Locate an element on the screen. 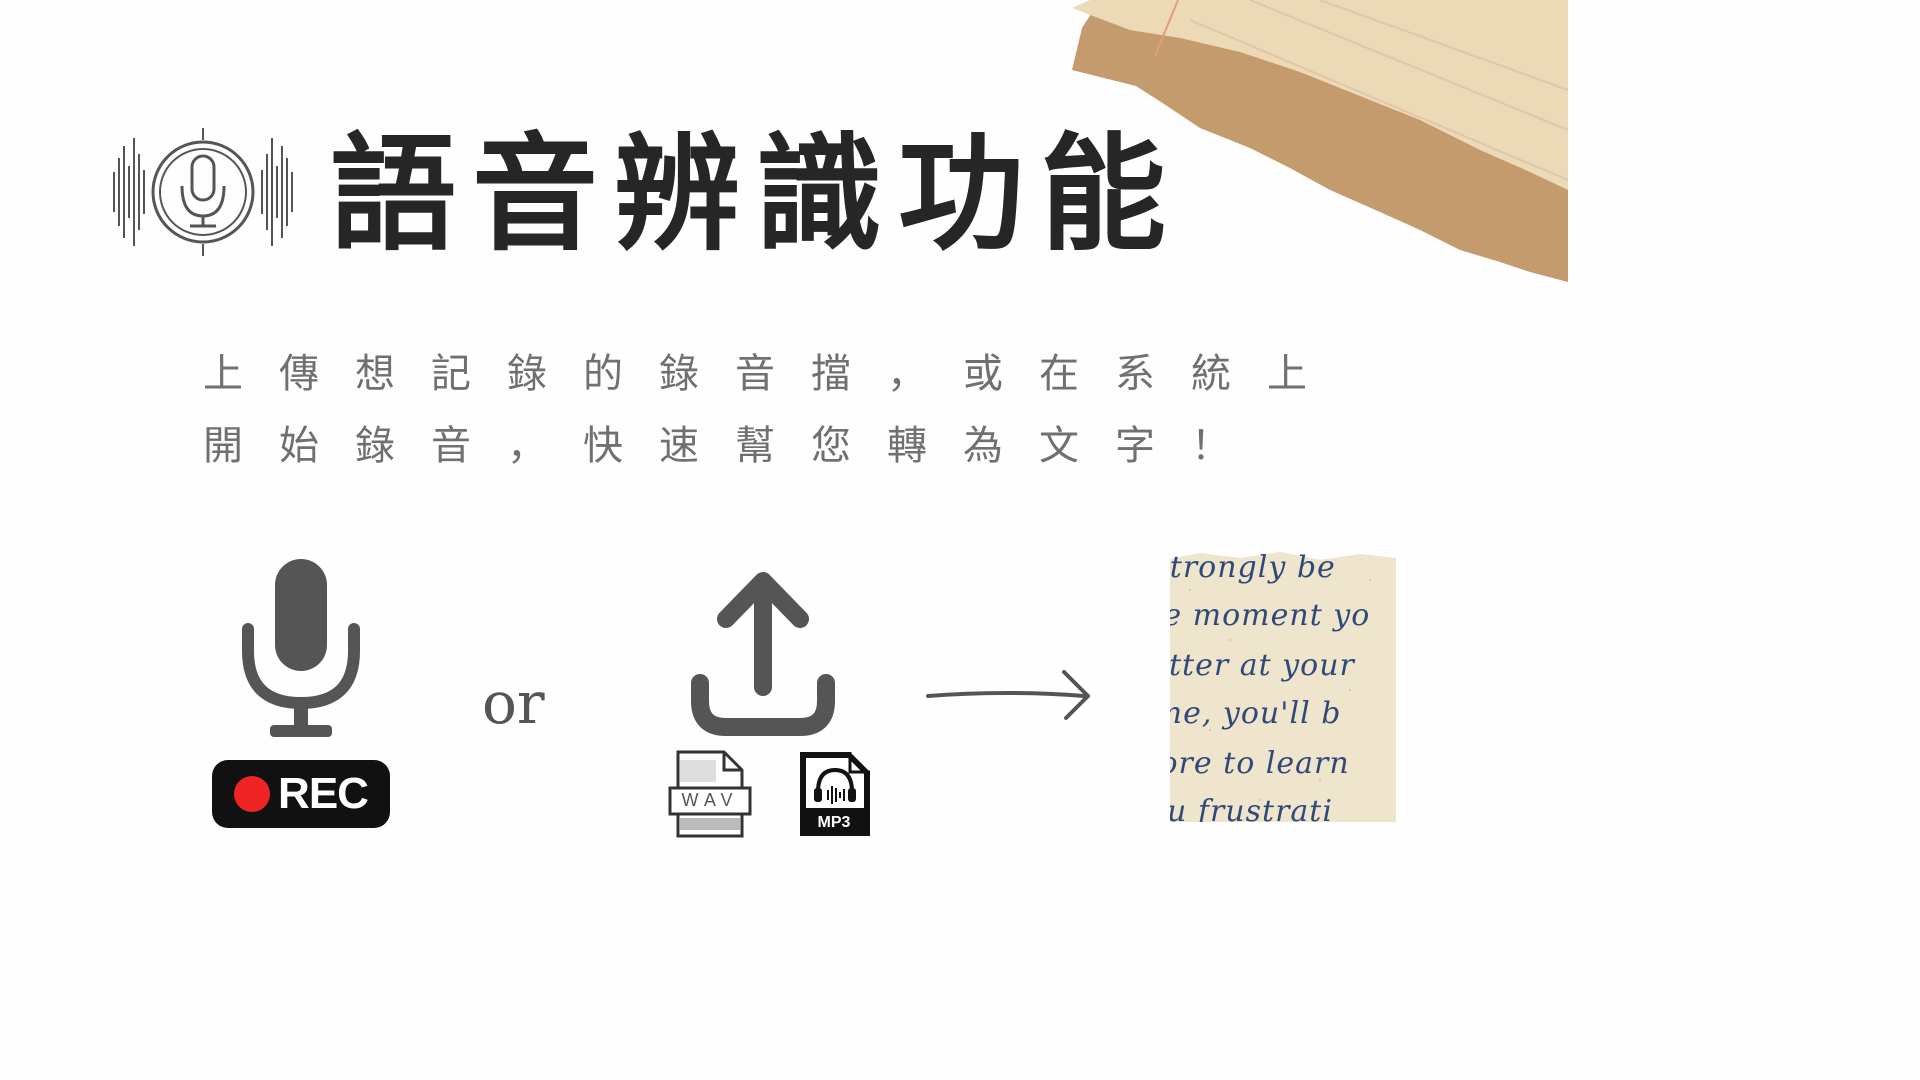 Image resolution: width=1920 pixels, height=1080 pixels. rec-badge: REC is located at coordinates (301, 794).